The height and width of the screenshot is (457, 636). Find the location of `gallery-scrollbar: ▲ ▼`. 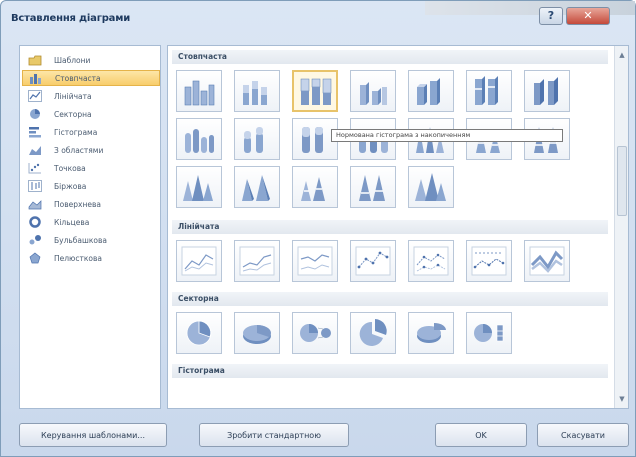

gallery-scrollbar: ▲ ▼ is located at coordinates (621, 227).